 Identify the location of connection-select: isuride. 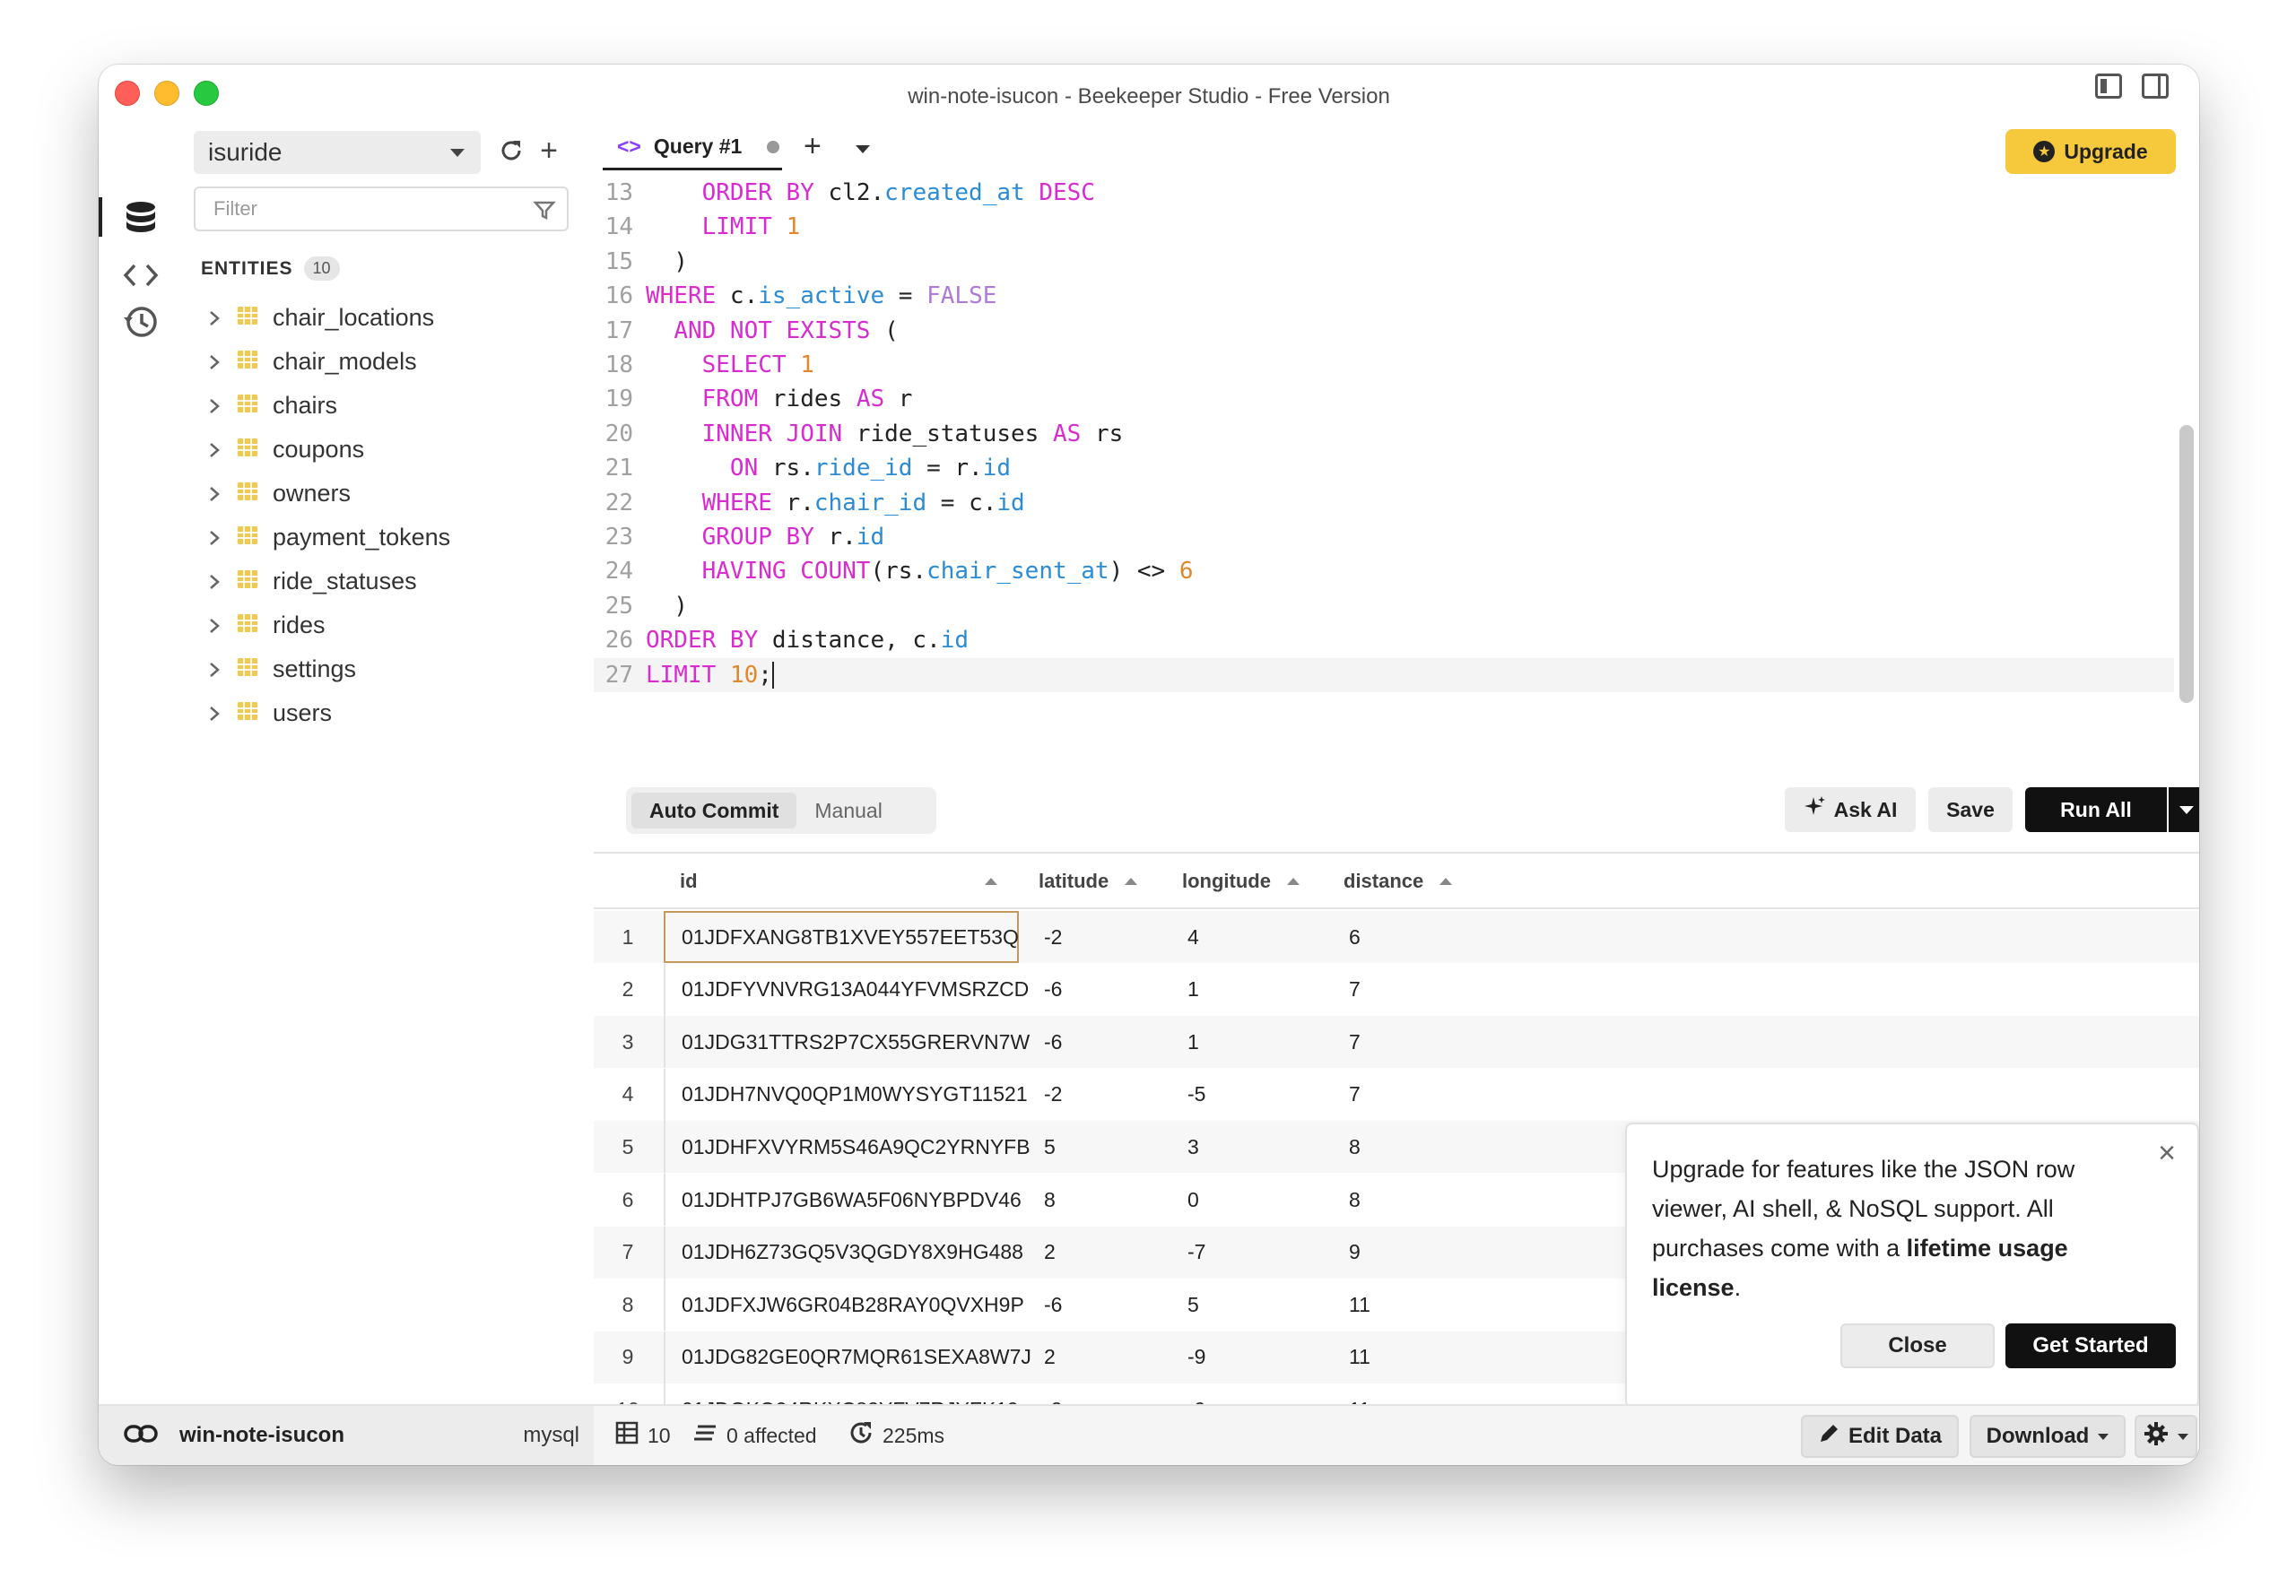
(337, 152).